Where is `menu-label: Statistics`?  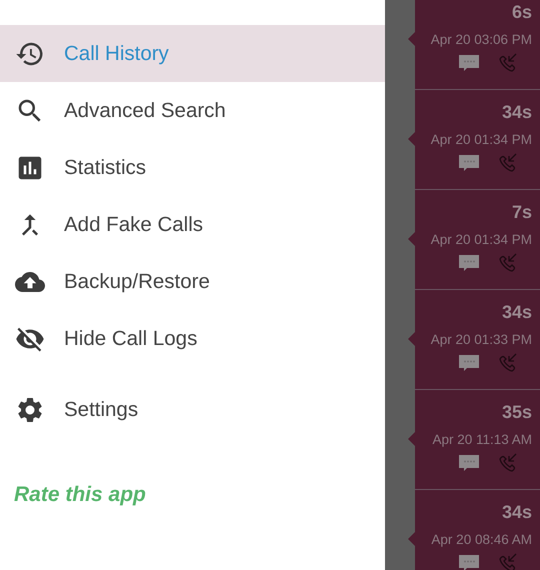 menu-label: Statistics is located at coordinates (105, 168).